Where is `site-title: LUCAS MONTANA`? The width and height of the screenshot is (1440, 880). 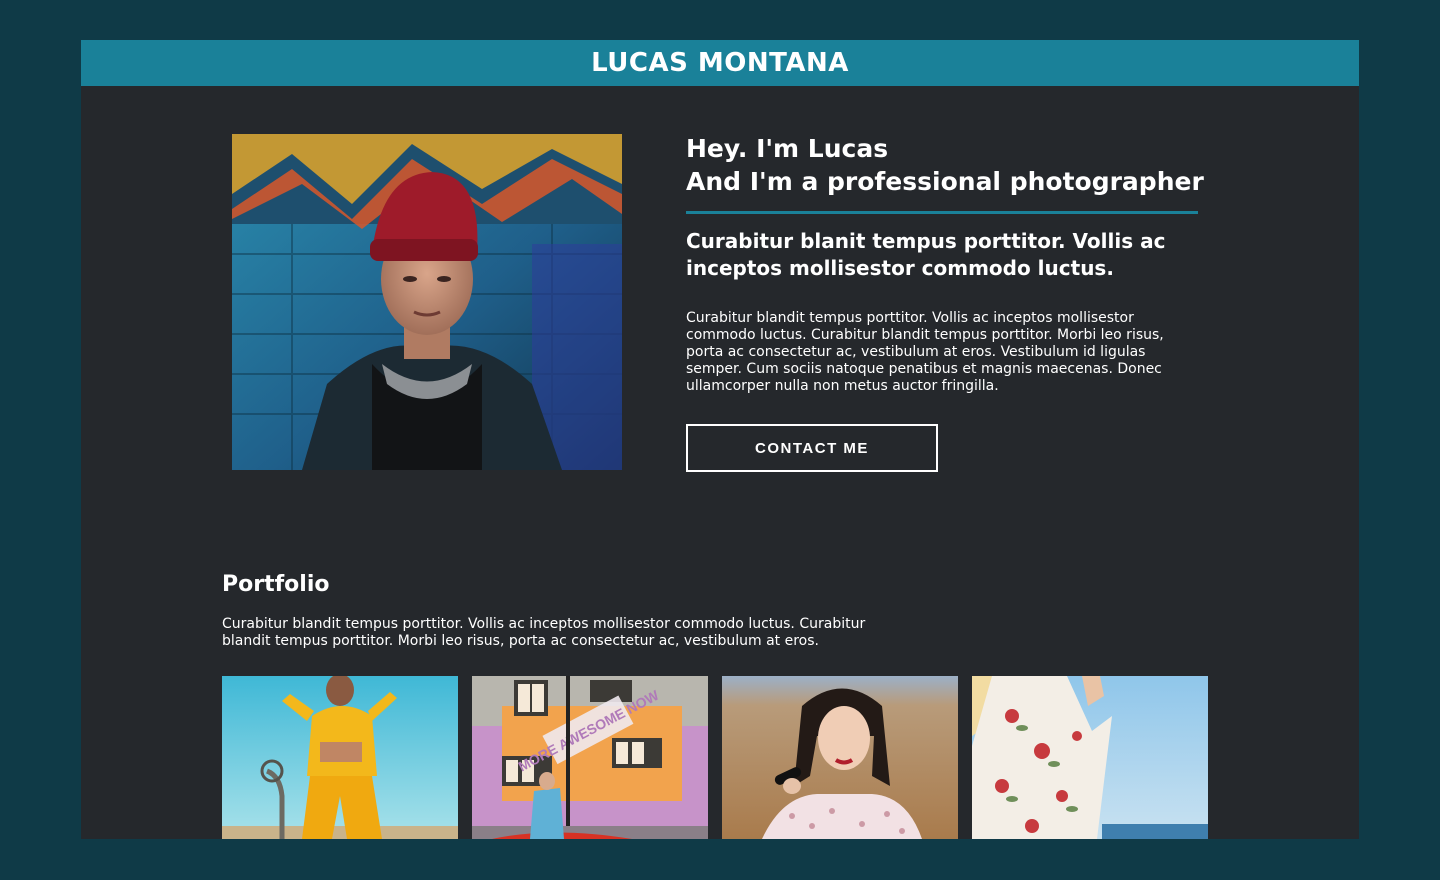
site-title: LUCAS MONTANA is located at coordinates (720, 63).